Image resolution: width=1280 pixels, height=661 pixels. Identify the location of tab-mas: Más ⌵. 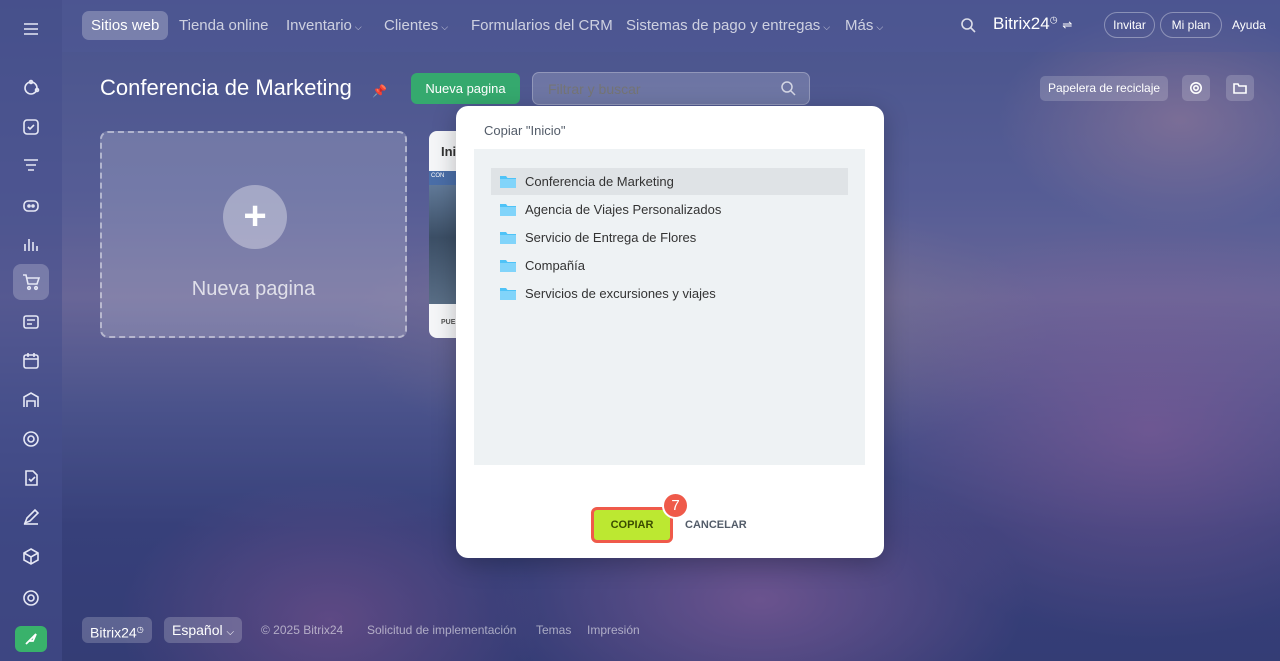
(864, 25).